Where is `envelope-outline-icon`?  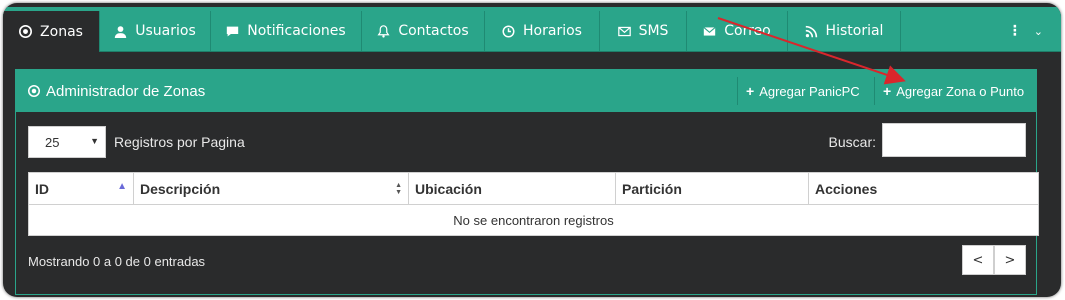 envelope-outline-icon is located at coordinates (624, 31).